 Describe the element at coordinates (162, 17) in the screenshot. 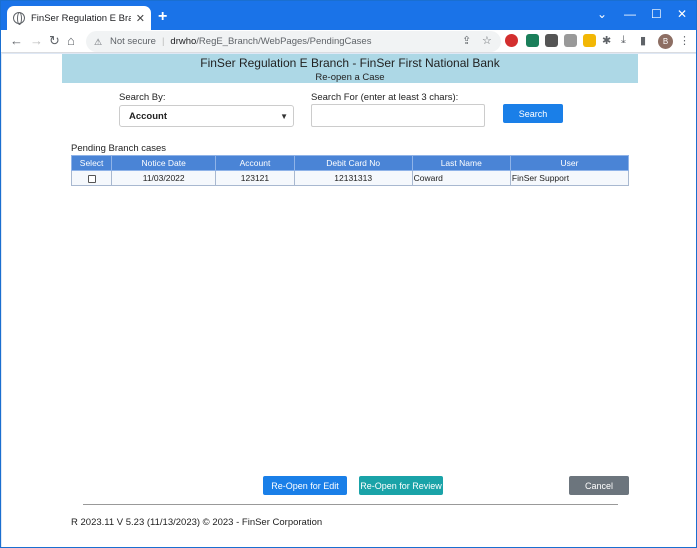

I see `new-tab-icon: +` at that location.